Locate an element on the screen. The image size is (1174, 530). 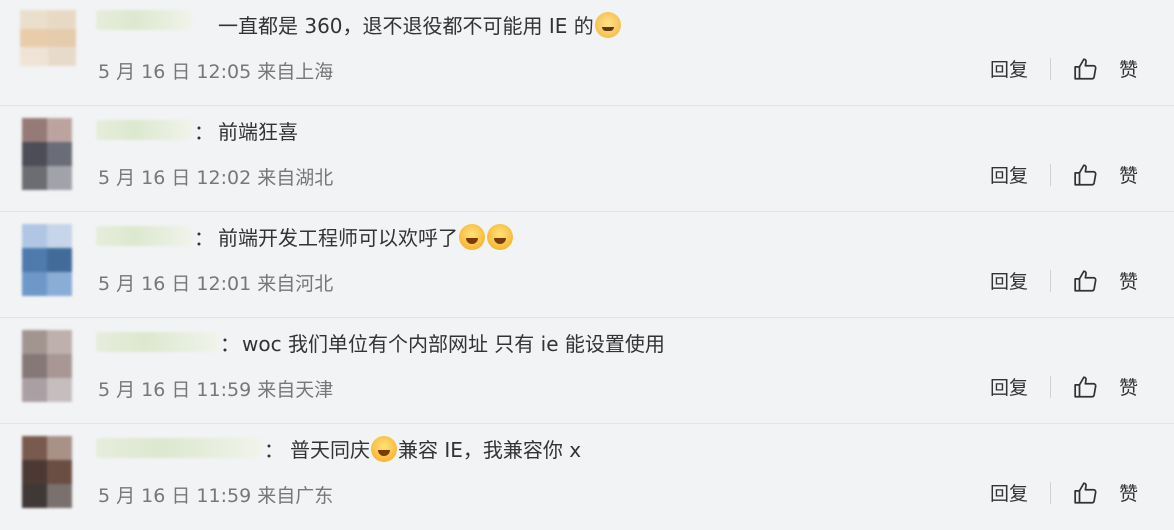
comment-timestamp: 5 月 16 日 12:05 来自上海 is located at coordinates (216, 72).